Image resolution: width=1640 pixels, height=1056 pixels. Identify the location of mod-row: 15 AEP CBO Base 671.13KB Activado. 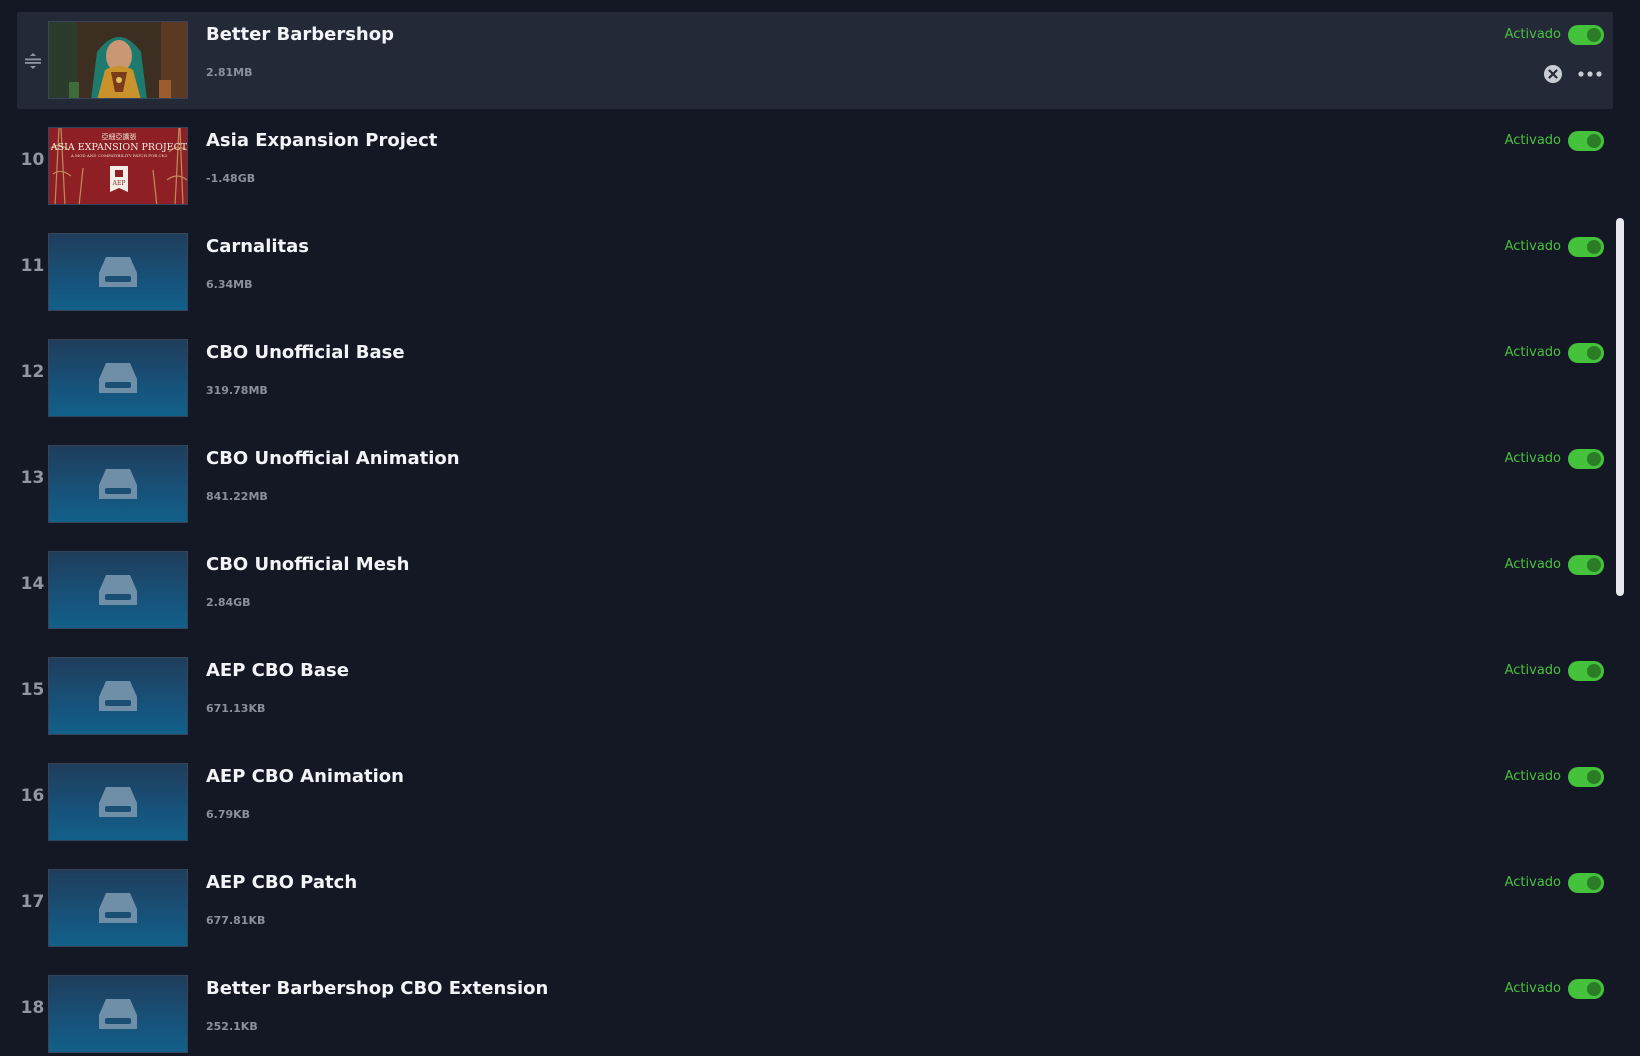
(815, 696).